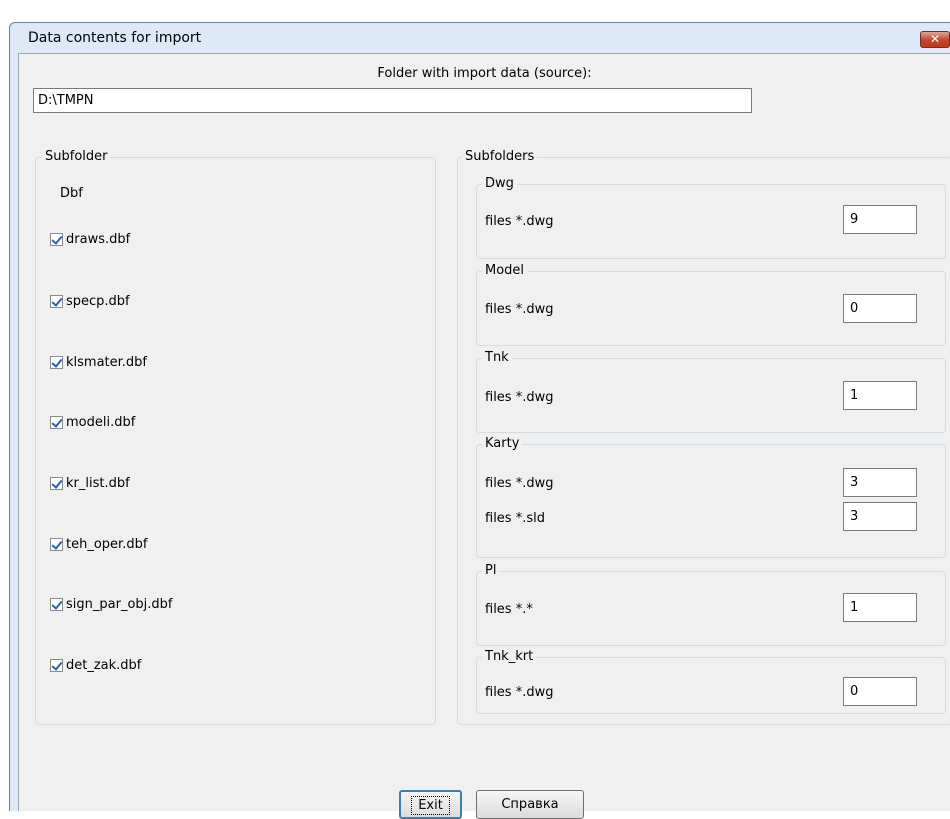  I want to click on file-mask-label: files *.sld, so click(515, 518).